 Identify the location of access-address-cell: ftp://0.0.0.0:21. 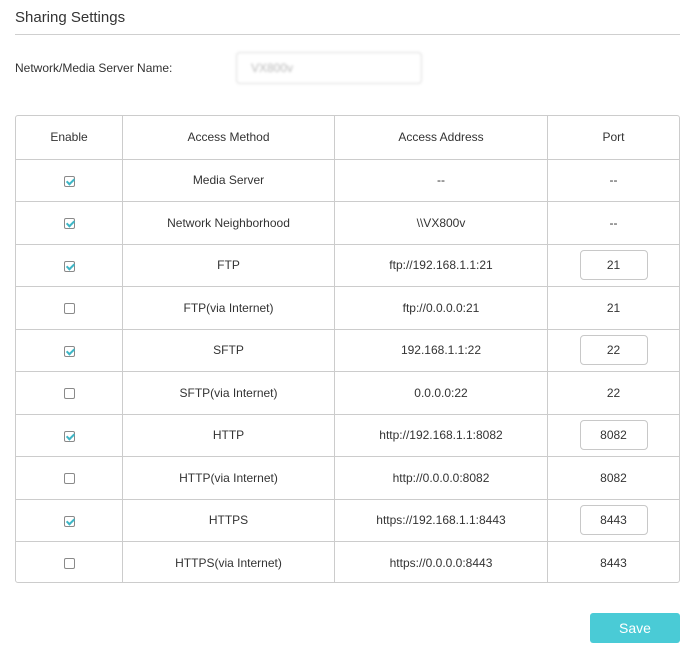
(441, 308).